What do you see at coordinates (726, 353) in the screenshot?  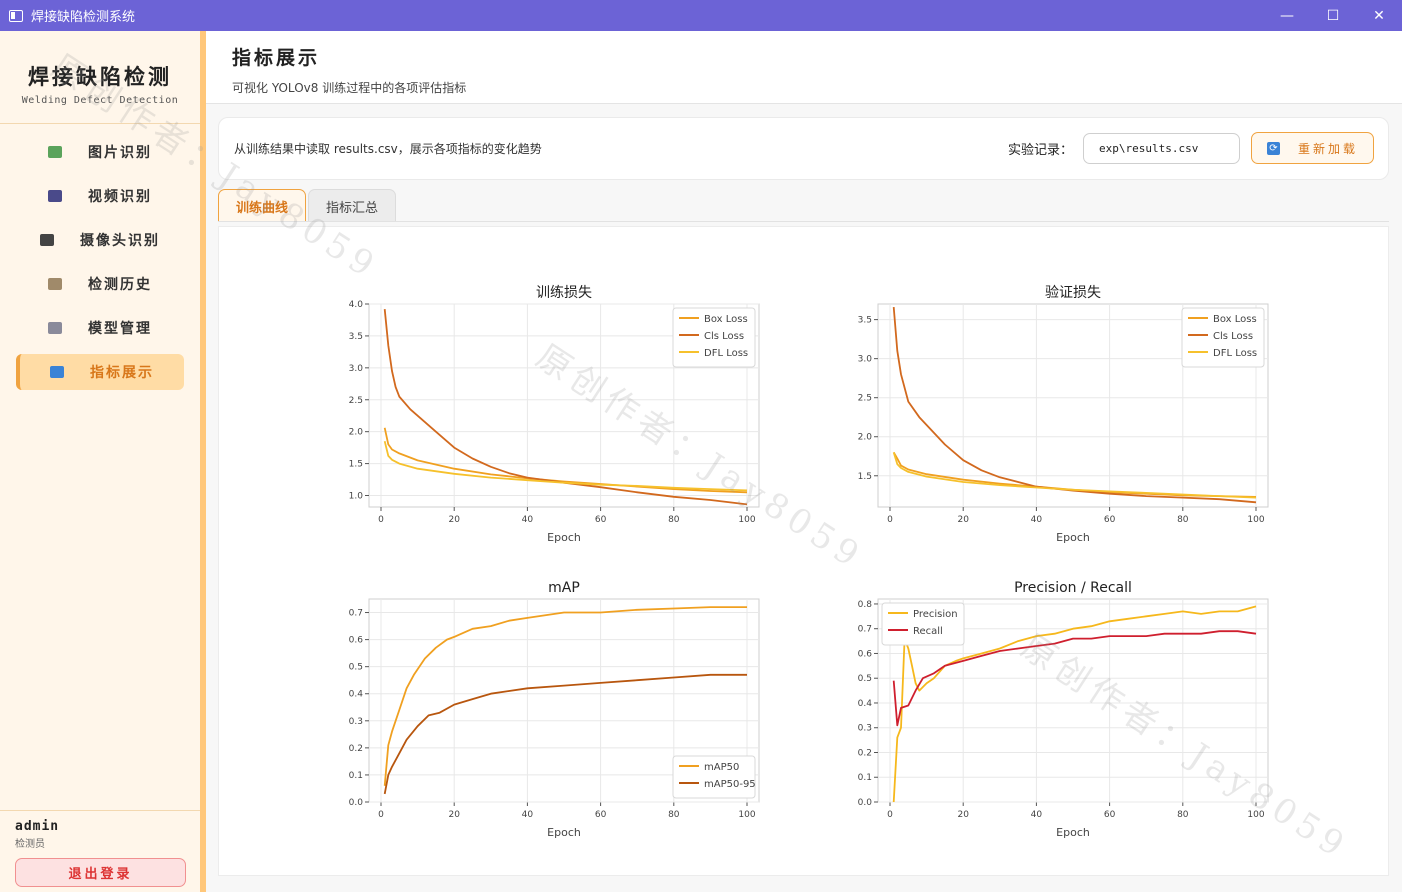 I see `chart-0-legend-label-2: DFL Loss` at bounding box center [726, 353].